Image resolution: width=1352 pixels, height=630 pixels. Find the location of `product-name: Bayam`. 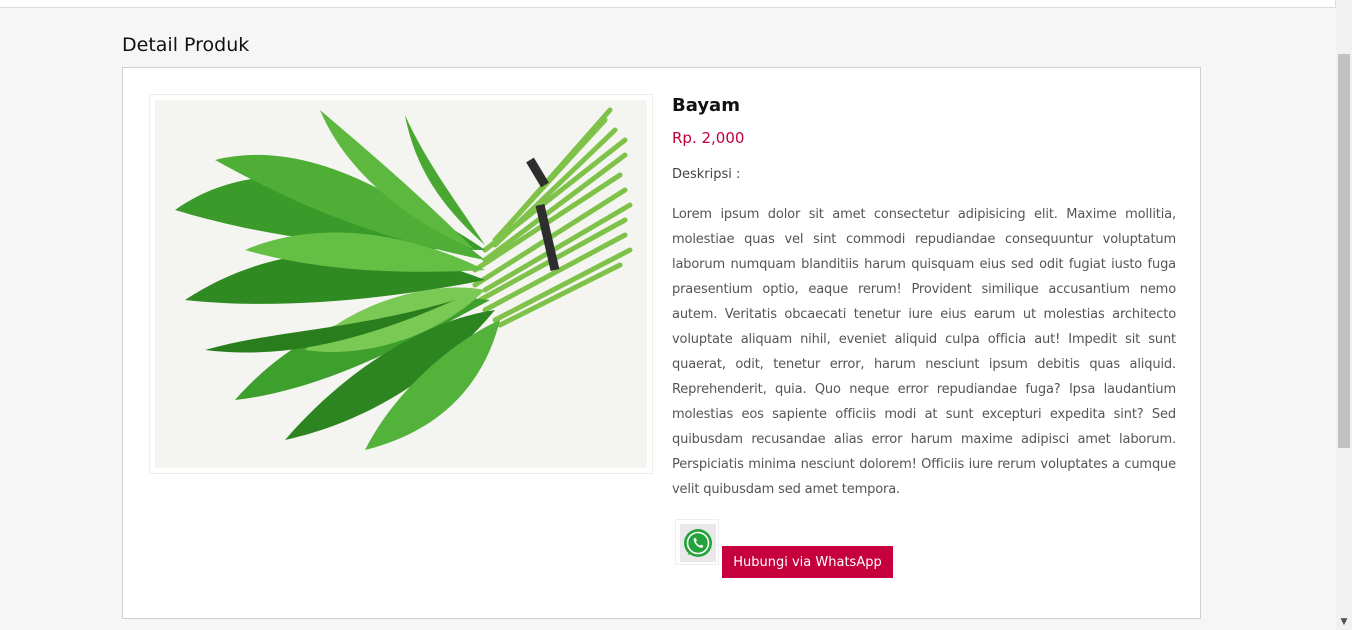

product-name: Bayam is located at coordinates (706, 105).